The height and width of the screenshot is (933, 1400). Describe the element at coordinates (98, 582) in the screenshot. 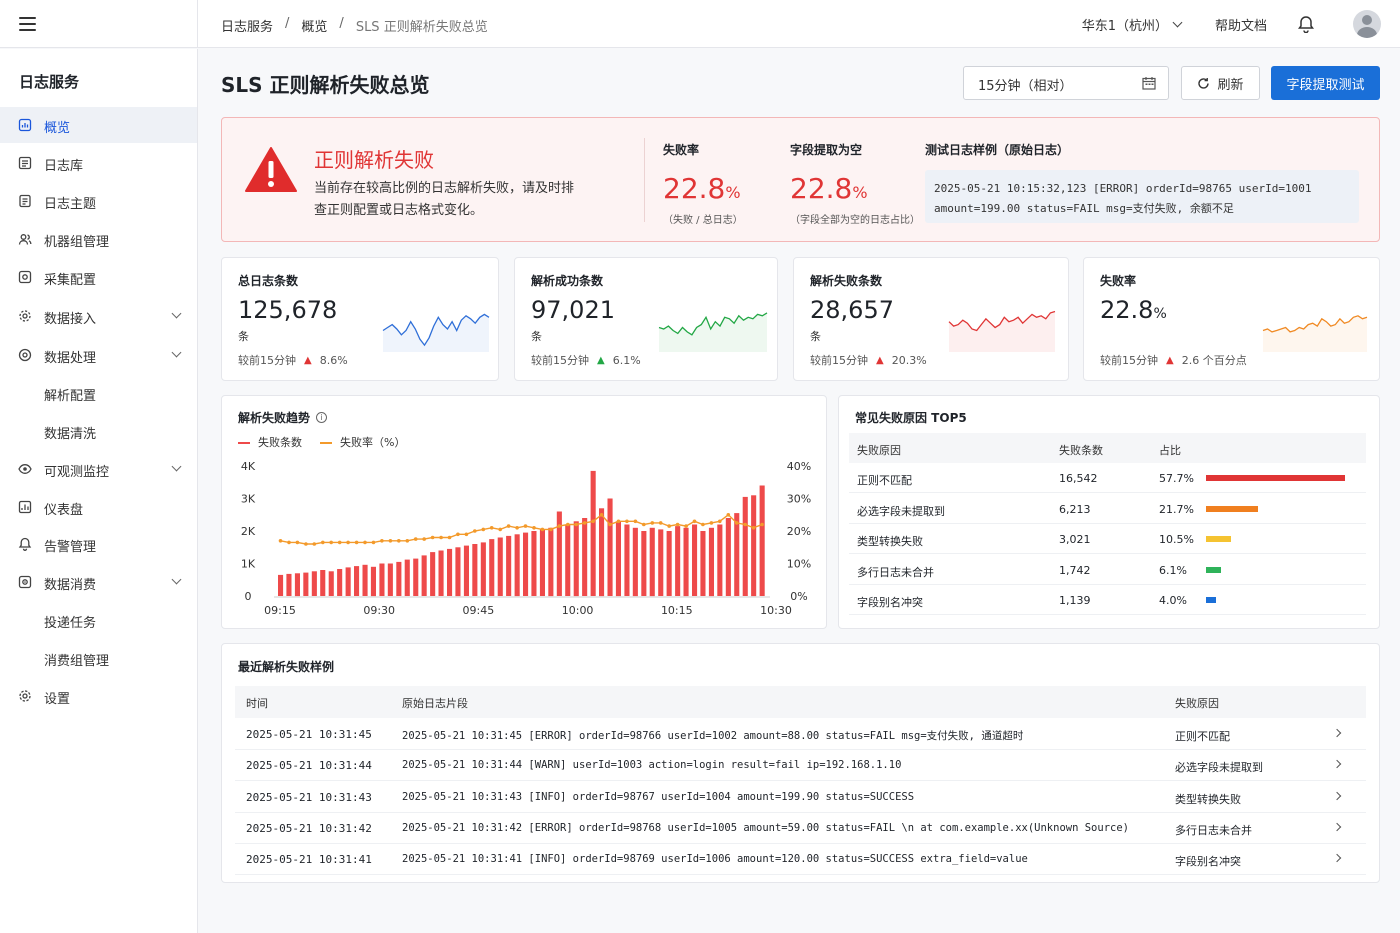

I see `sidebar-item: 数据消费` at that location.